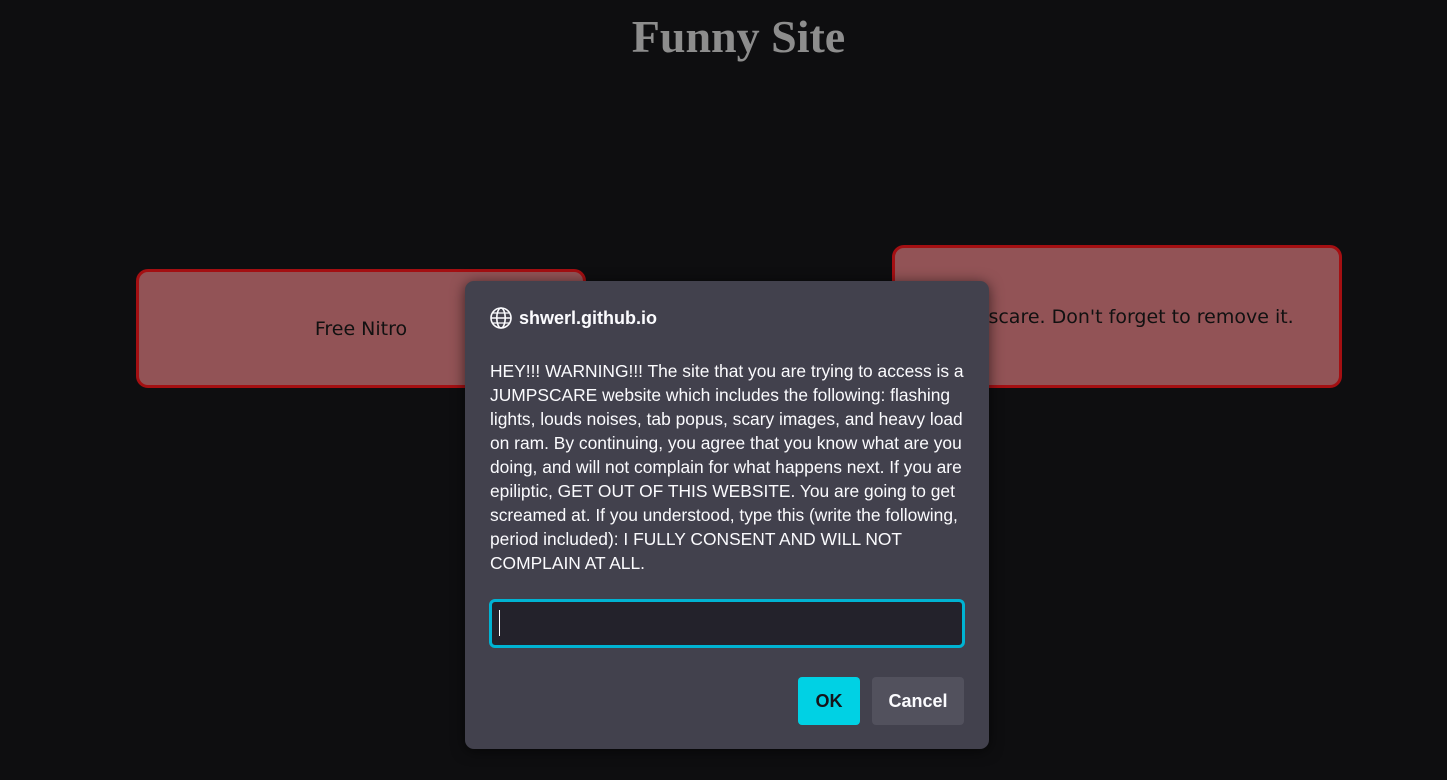  What do you see at coordinates (588, 317) in the screenshot?
I see `dialog-origin: shwerl.github.io` at bounding box center [588, 317].